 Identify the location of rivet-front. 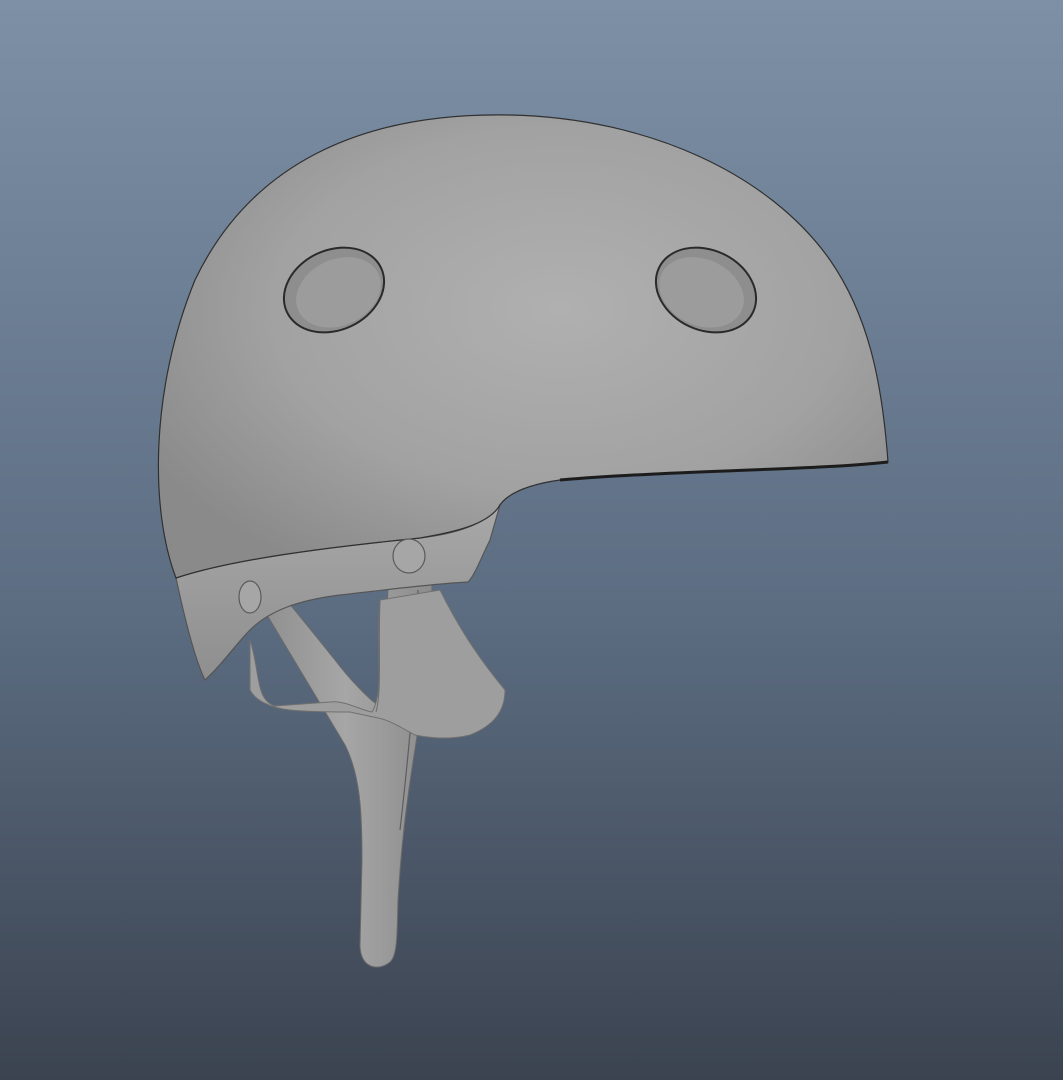
(409, 556).